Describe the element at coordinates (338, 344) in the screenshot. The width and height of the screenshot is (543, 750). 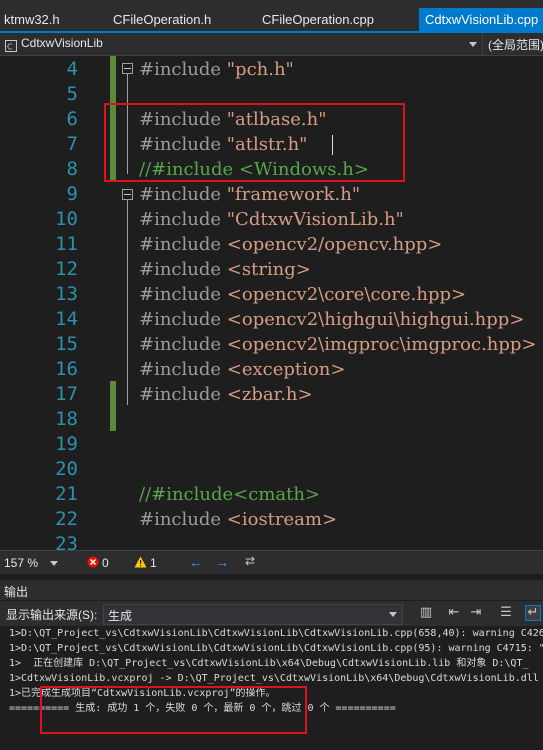
I see `code-line: #include <opencv2\imgproc\imgproc.hpp>` at that location.